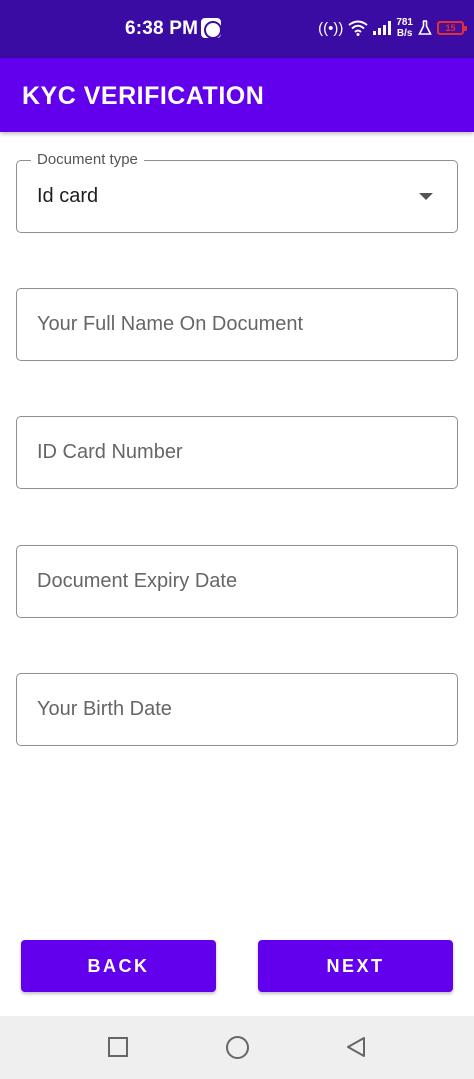  What do you see at coordinates (104, 709) in the screenshot?
I see `birth-date-placeholder: Your Birth Date` at bounding box center [104, 709].